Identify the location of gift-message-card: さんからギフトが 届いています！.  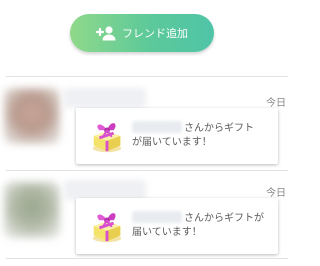
(177, 226).